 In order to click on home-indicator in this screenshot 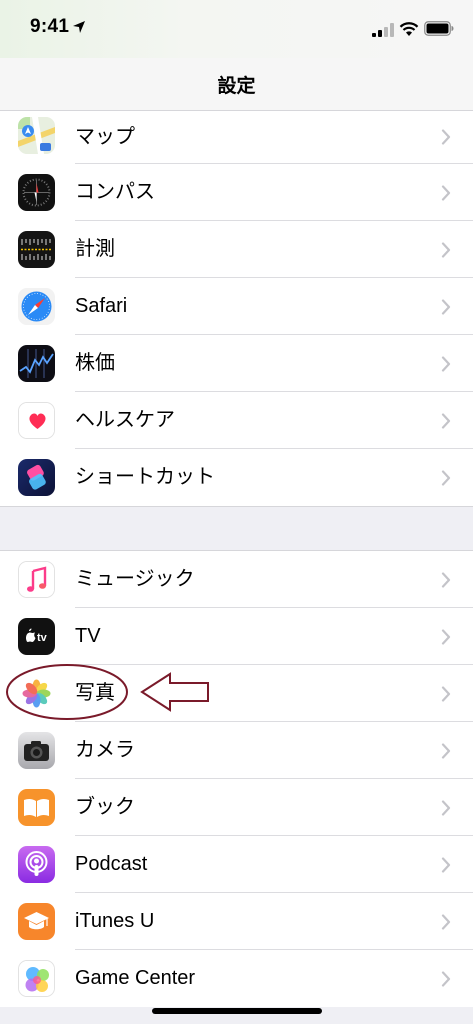, I will do `click(237, 1011)`.